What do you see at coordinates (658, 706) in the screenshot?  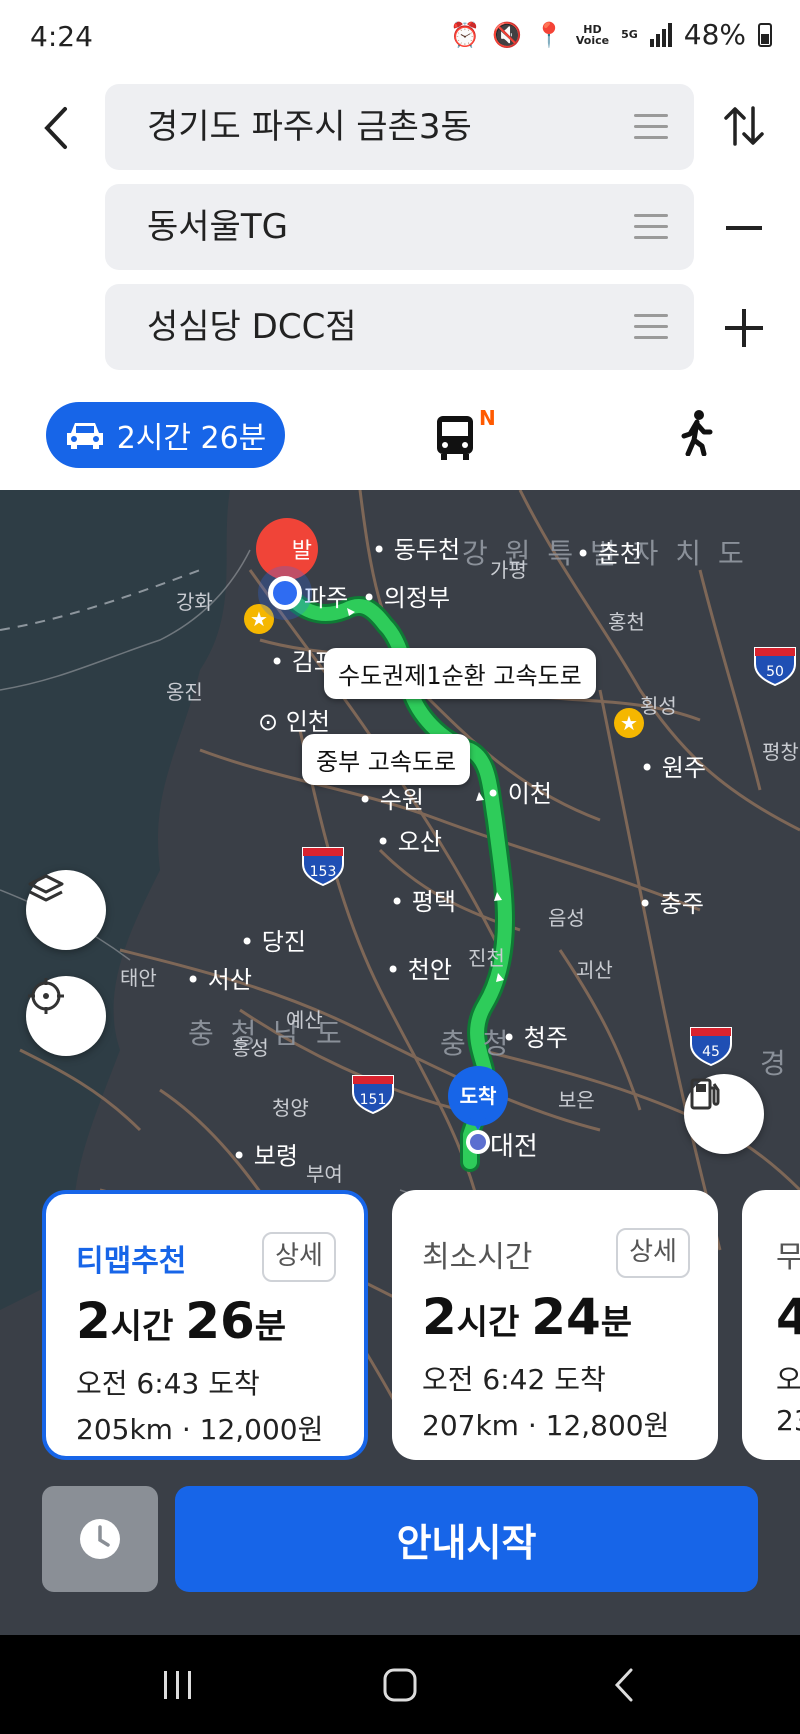 I see `city-label: 횡성` at bounding box center [658, 706].